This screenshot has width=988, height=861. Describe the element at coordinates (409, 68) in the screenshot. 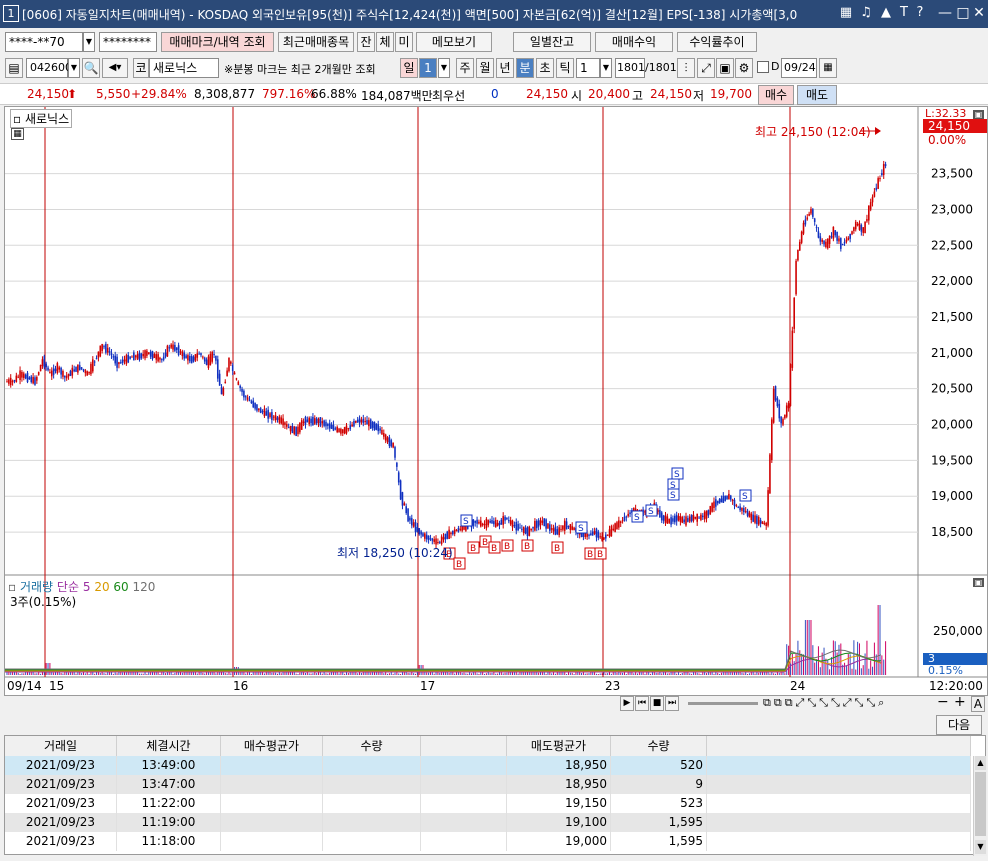

I see `period-day-button: 일` at that location.